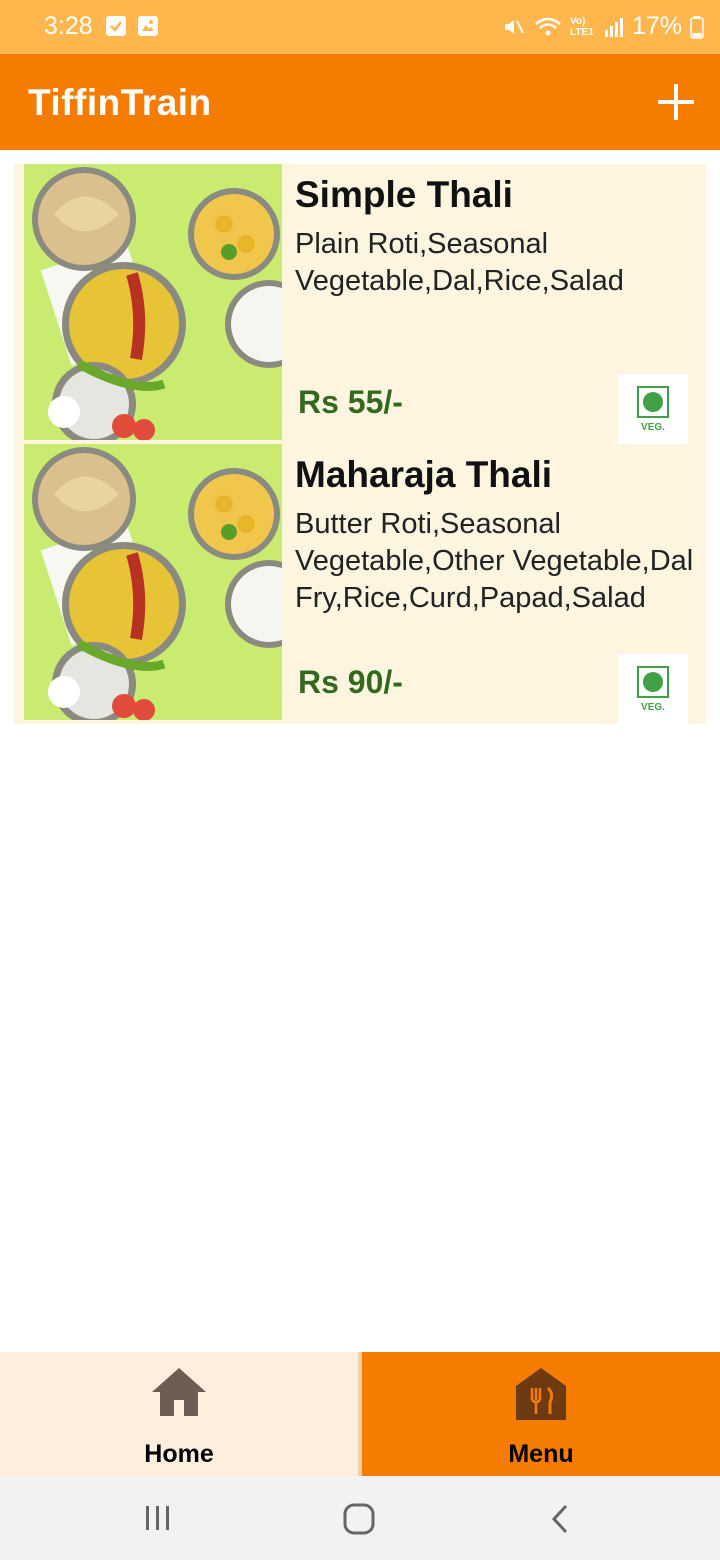 Image resolution: width=720 pixels, height=1560 pixels. I want to click on back-icon, so click(561, 1519).